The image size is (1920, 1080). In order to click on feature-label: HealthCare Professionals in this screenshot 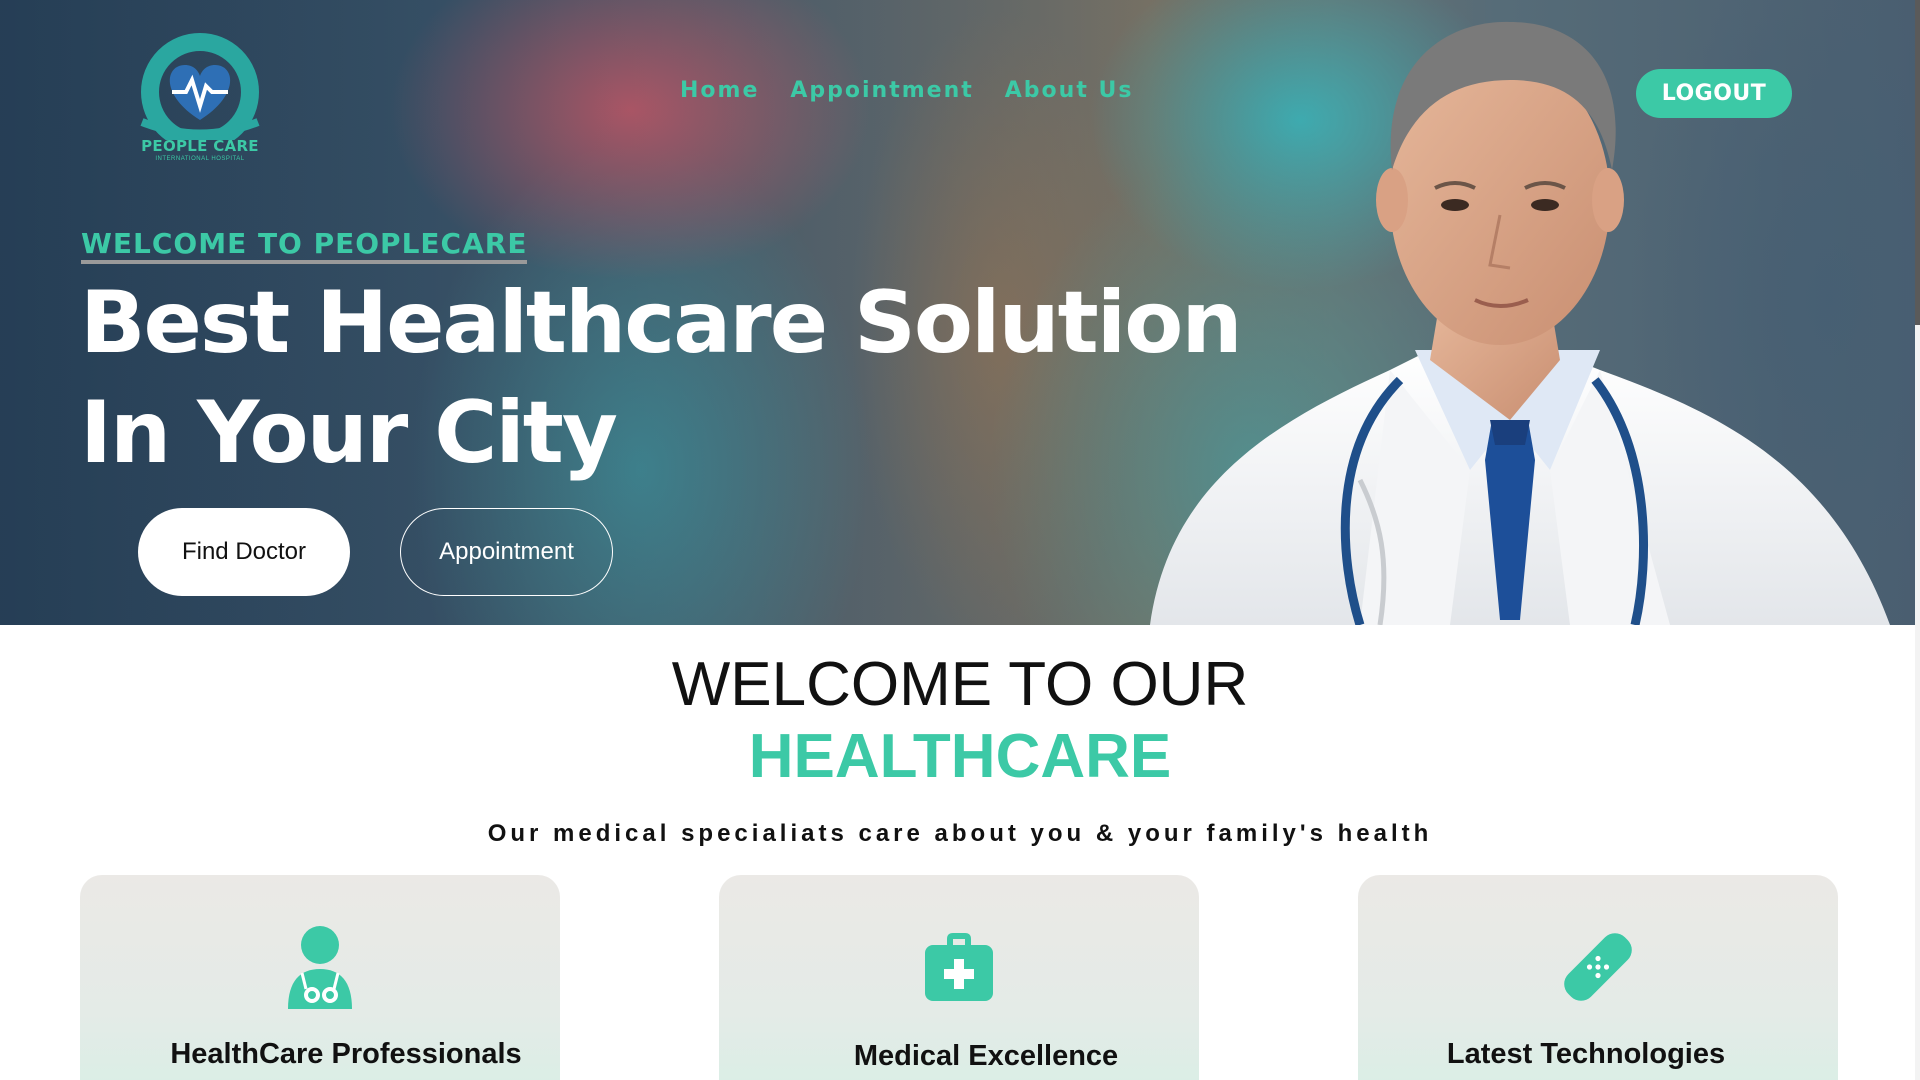, I will do `click(346, 1054)`.